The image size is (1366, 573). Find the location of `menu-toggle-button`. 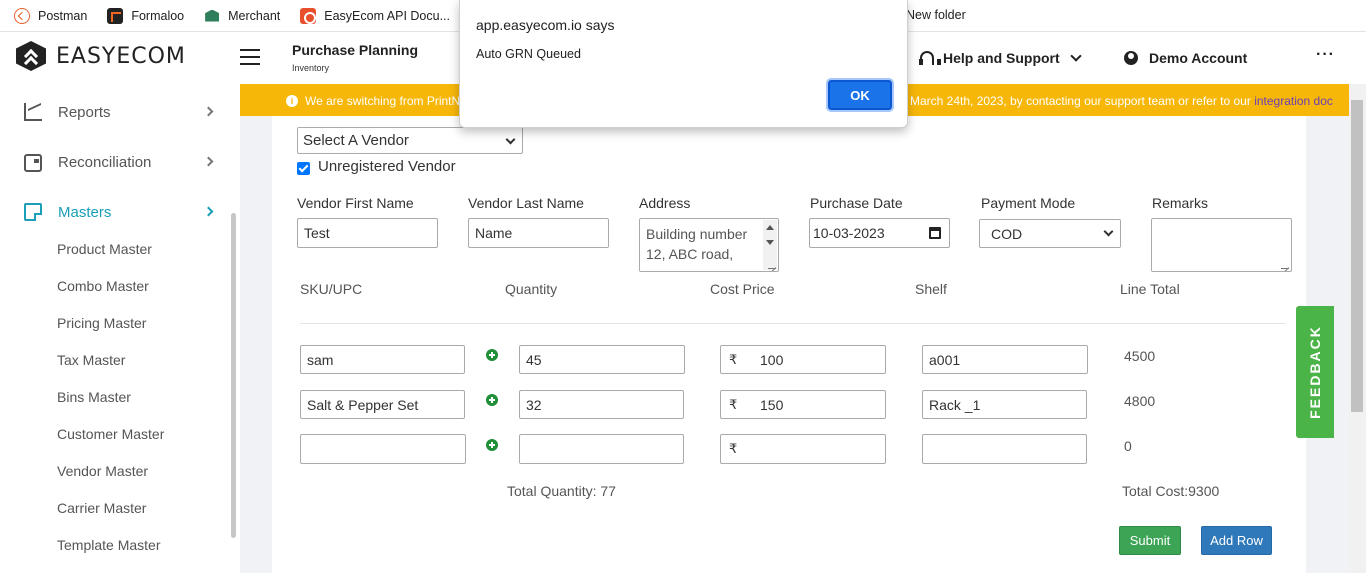

menu-toggle-button is located at coordinates (260, 58).